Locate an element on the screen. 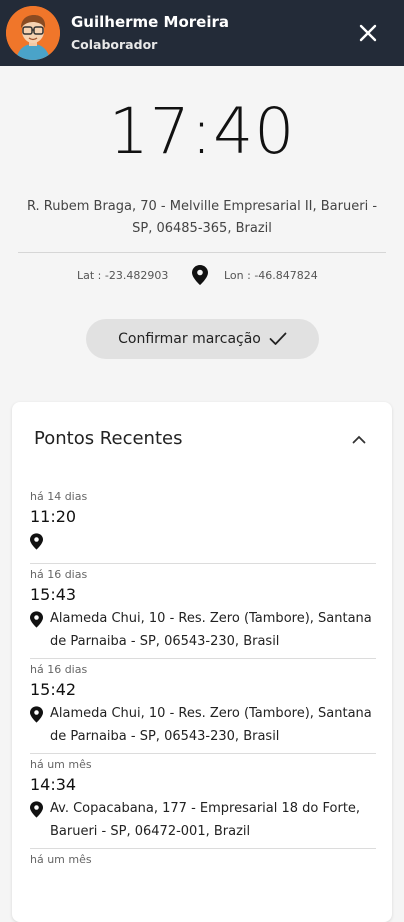  entry-relative-date: há 14 dias is located at coordinates (59, 496).